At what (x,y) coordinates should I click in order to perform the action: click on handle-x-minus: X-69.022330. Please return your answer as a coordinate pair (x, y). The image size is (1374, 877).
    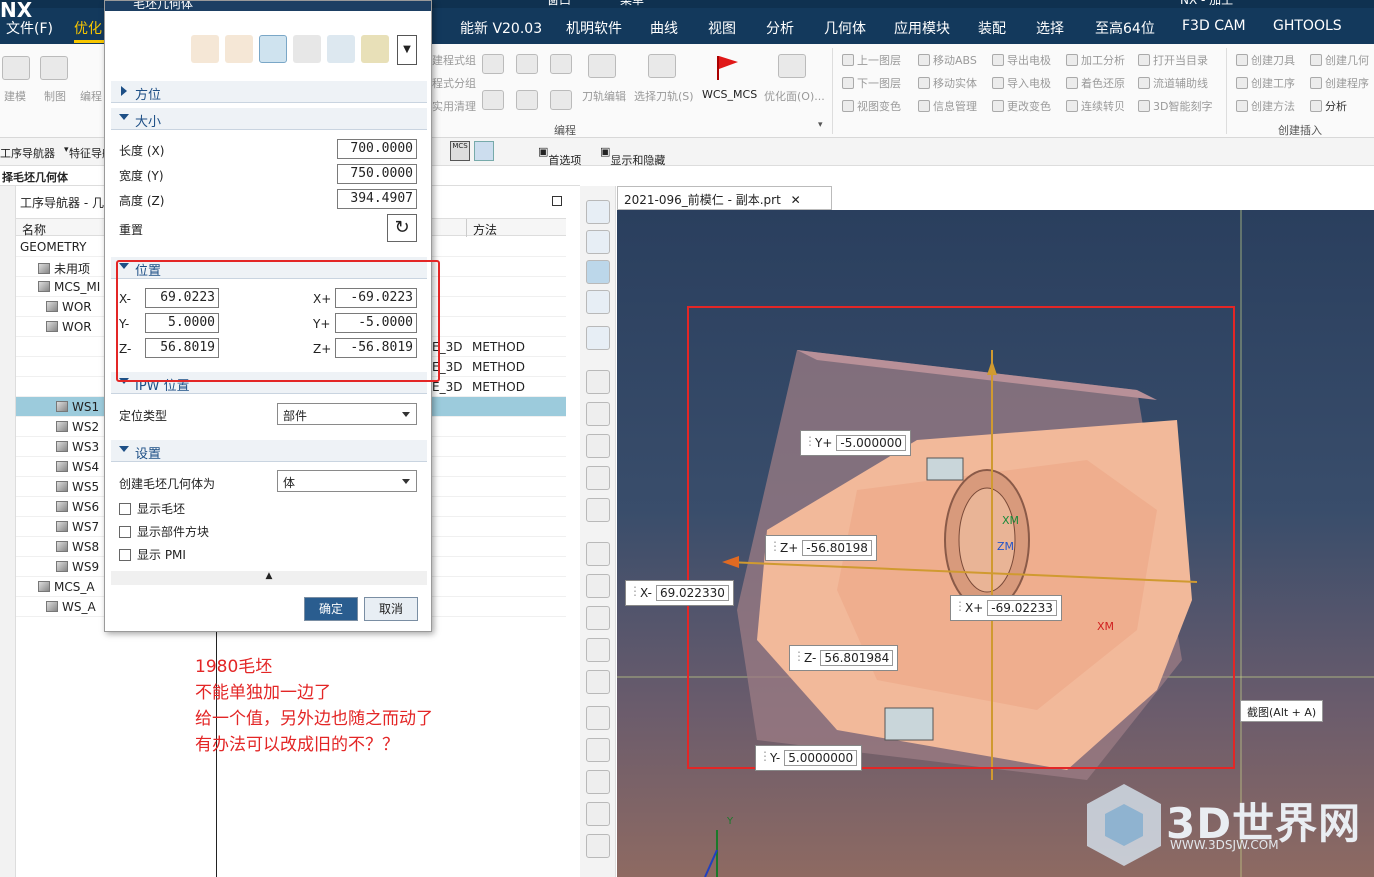
    Looking at the image, I should click on (679, 593).